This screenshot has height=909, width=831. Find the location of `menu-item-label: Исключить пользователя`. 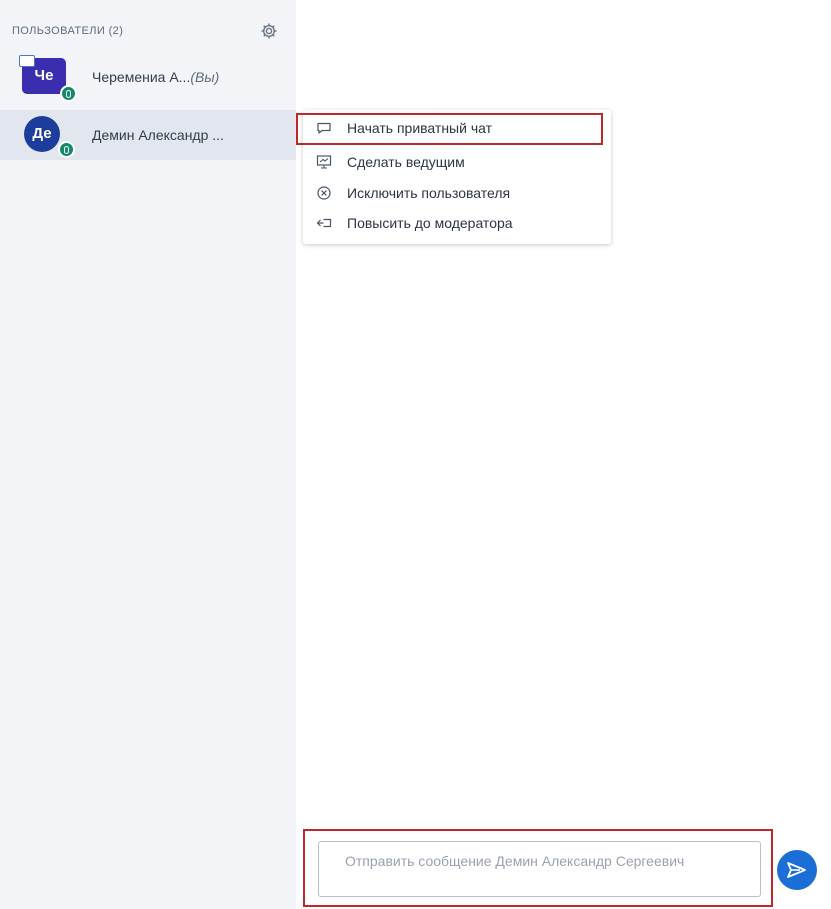

menu-item-label: Исключить пользователя is located at coordinates (429, 193).